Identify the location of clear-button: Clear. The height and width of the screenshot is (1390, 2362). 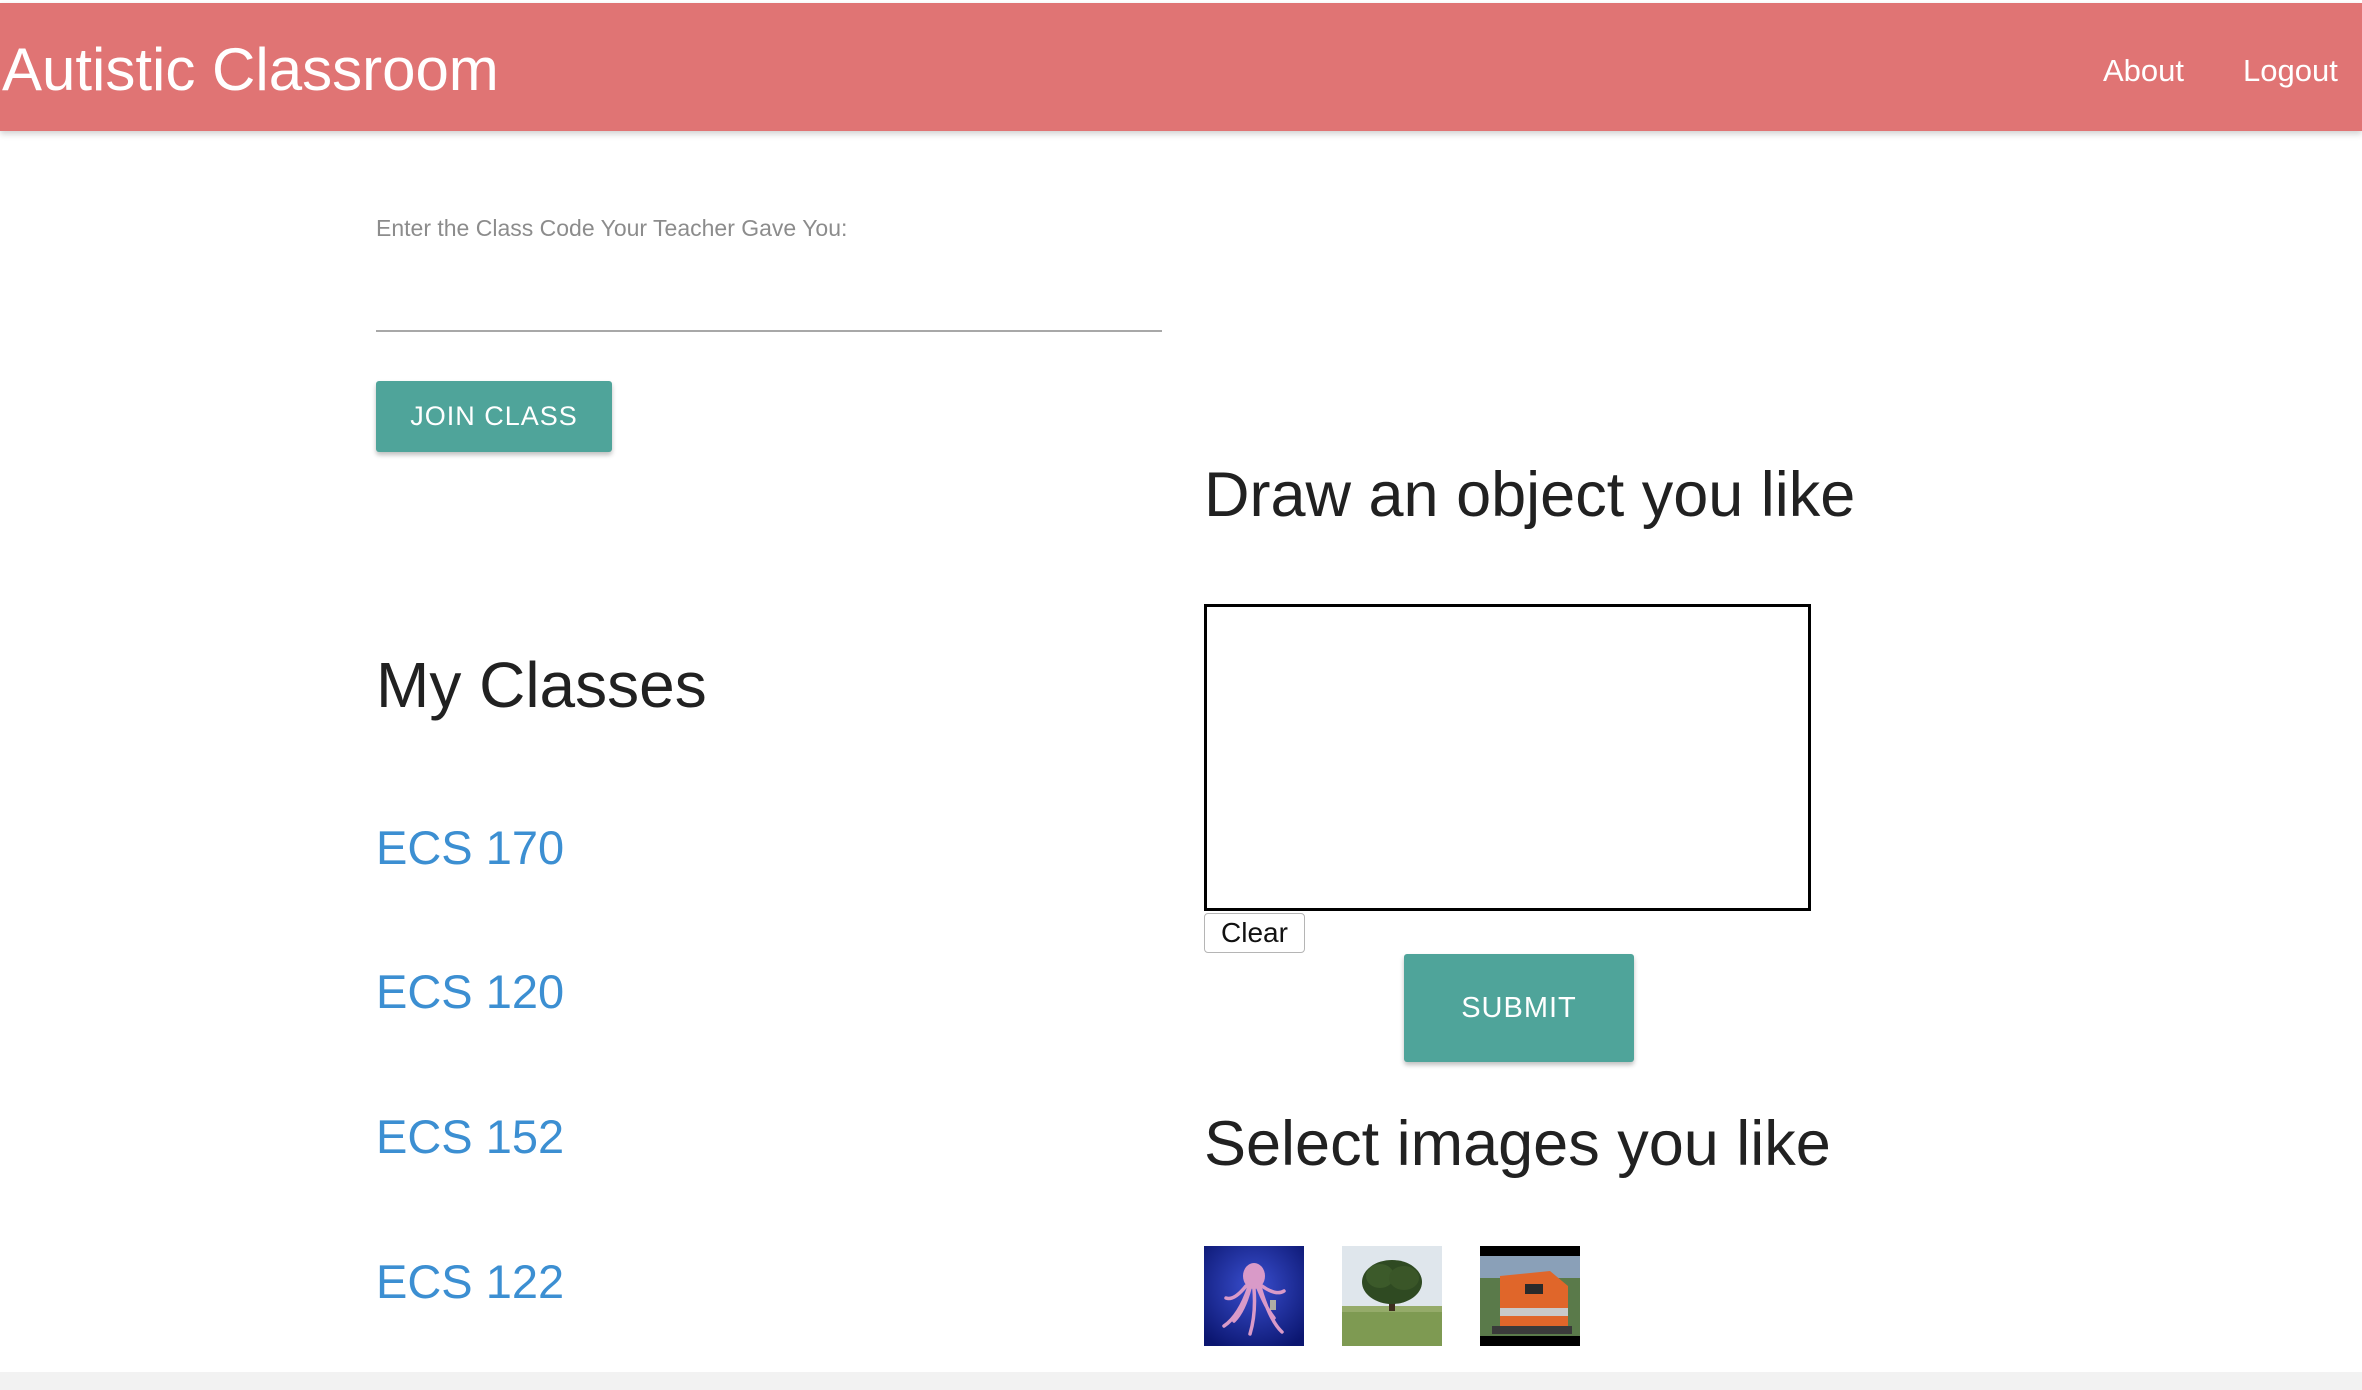
(1254, 933).